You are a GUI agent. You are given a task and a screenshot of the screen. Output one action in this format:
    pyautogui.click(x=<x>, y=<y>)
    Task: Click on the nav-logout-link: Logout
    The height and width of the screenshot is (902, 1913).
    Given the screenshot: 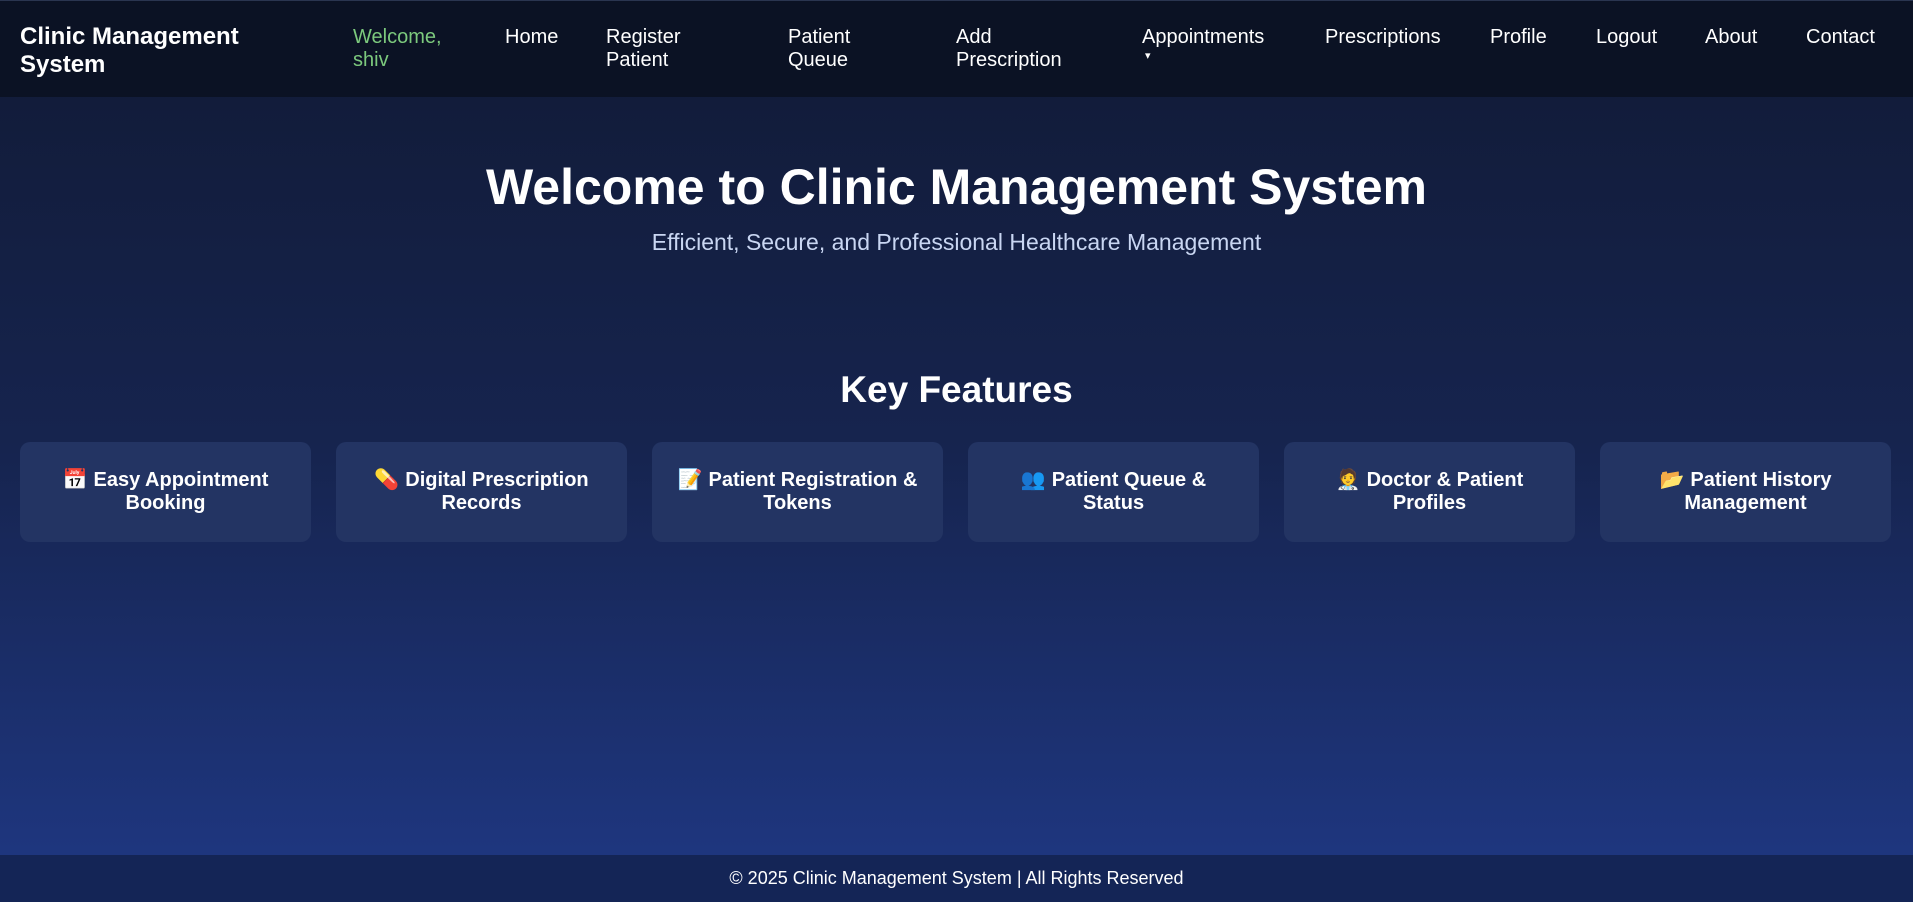 What is the action you would take?
    pyautogui.click(x=1626, y=37)
    